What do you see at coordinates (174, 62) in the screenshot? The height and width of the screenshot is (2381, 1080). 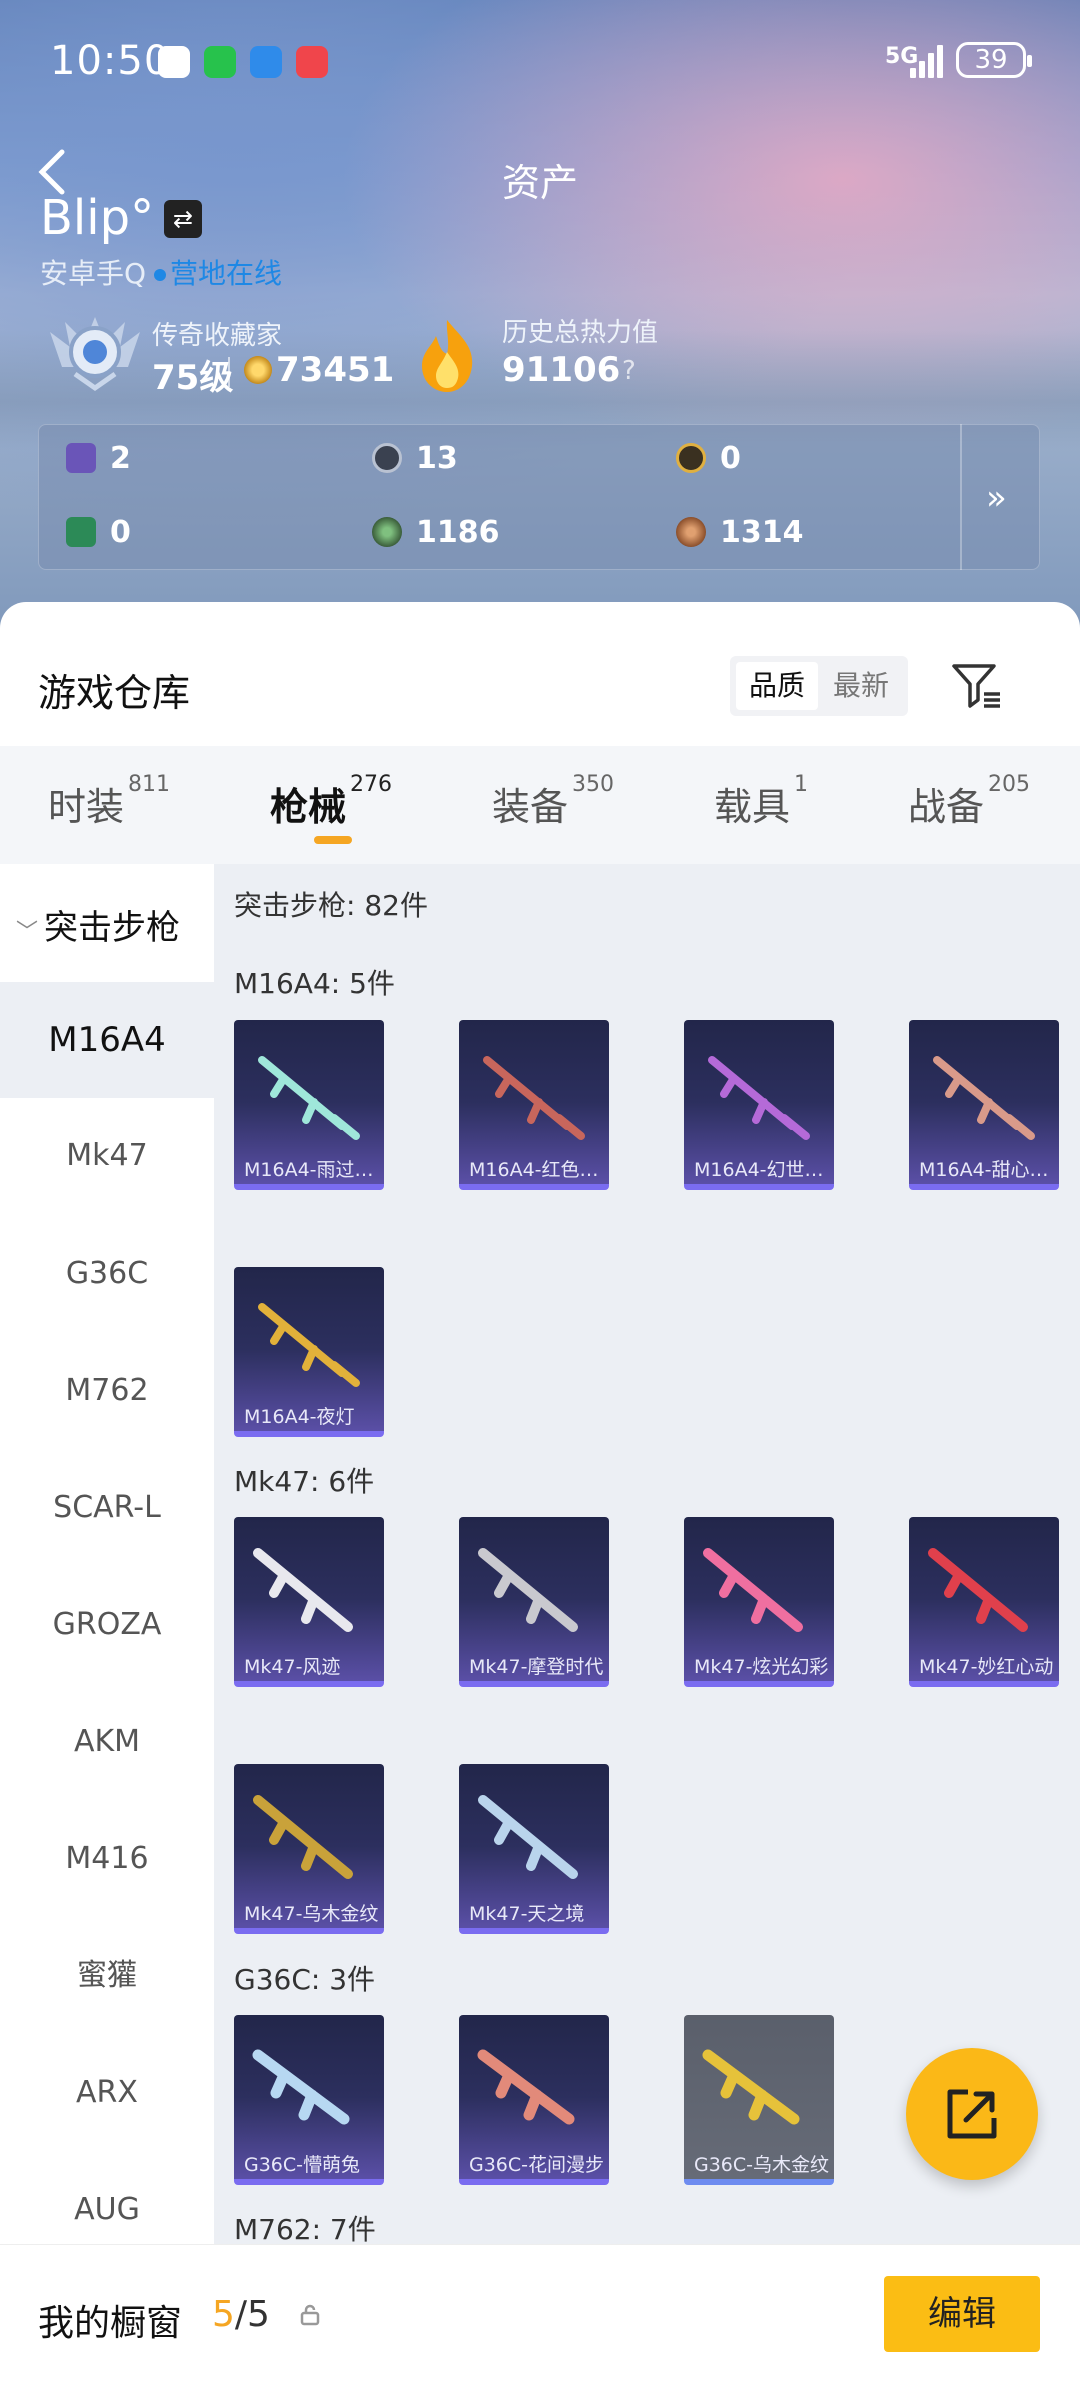 I see `message-app-icon` at bounding box center [174, 62].